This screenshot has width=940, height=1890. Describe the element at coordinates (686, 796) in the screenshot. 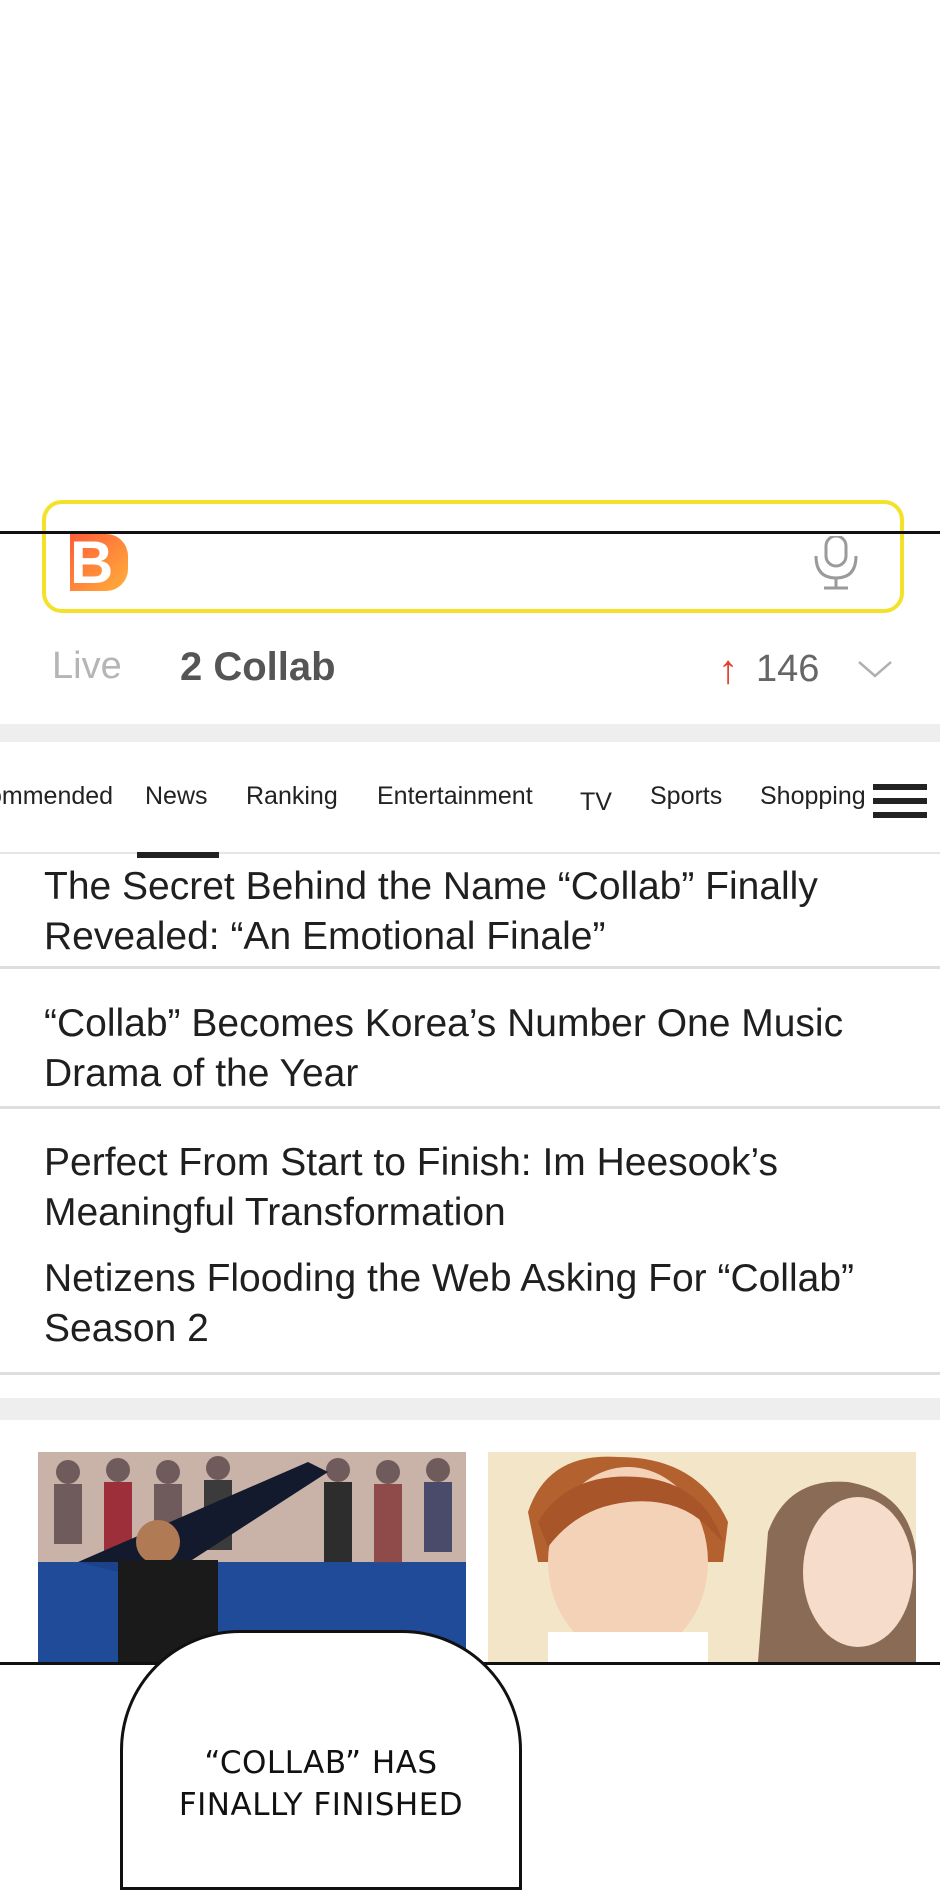

I see `tab-sports: Sports` at that location.